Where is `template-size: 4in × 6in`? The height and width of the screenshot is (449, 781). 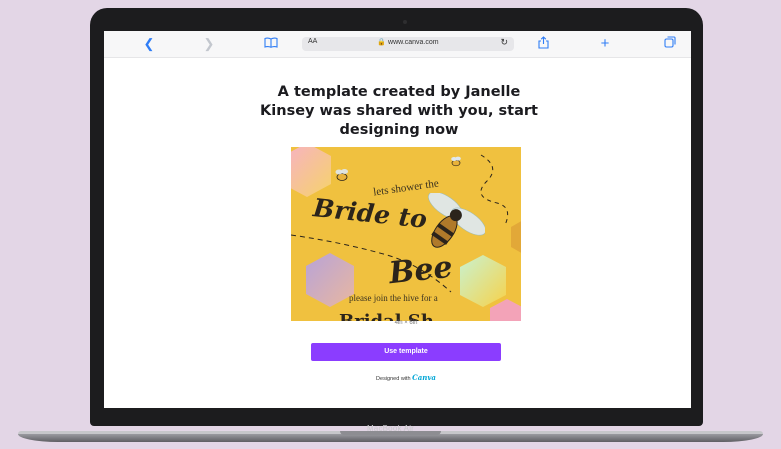 template-size: 4in × 6in is located at coordinates (406, 323).